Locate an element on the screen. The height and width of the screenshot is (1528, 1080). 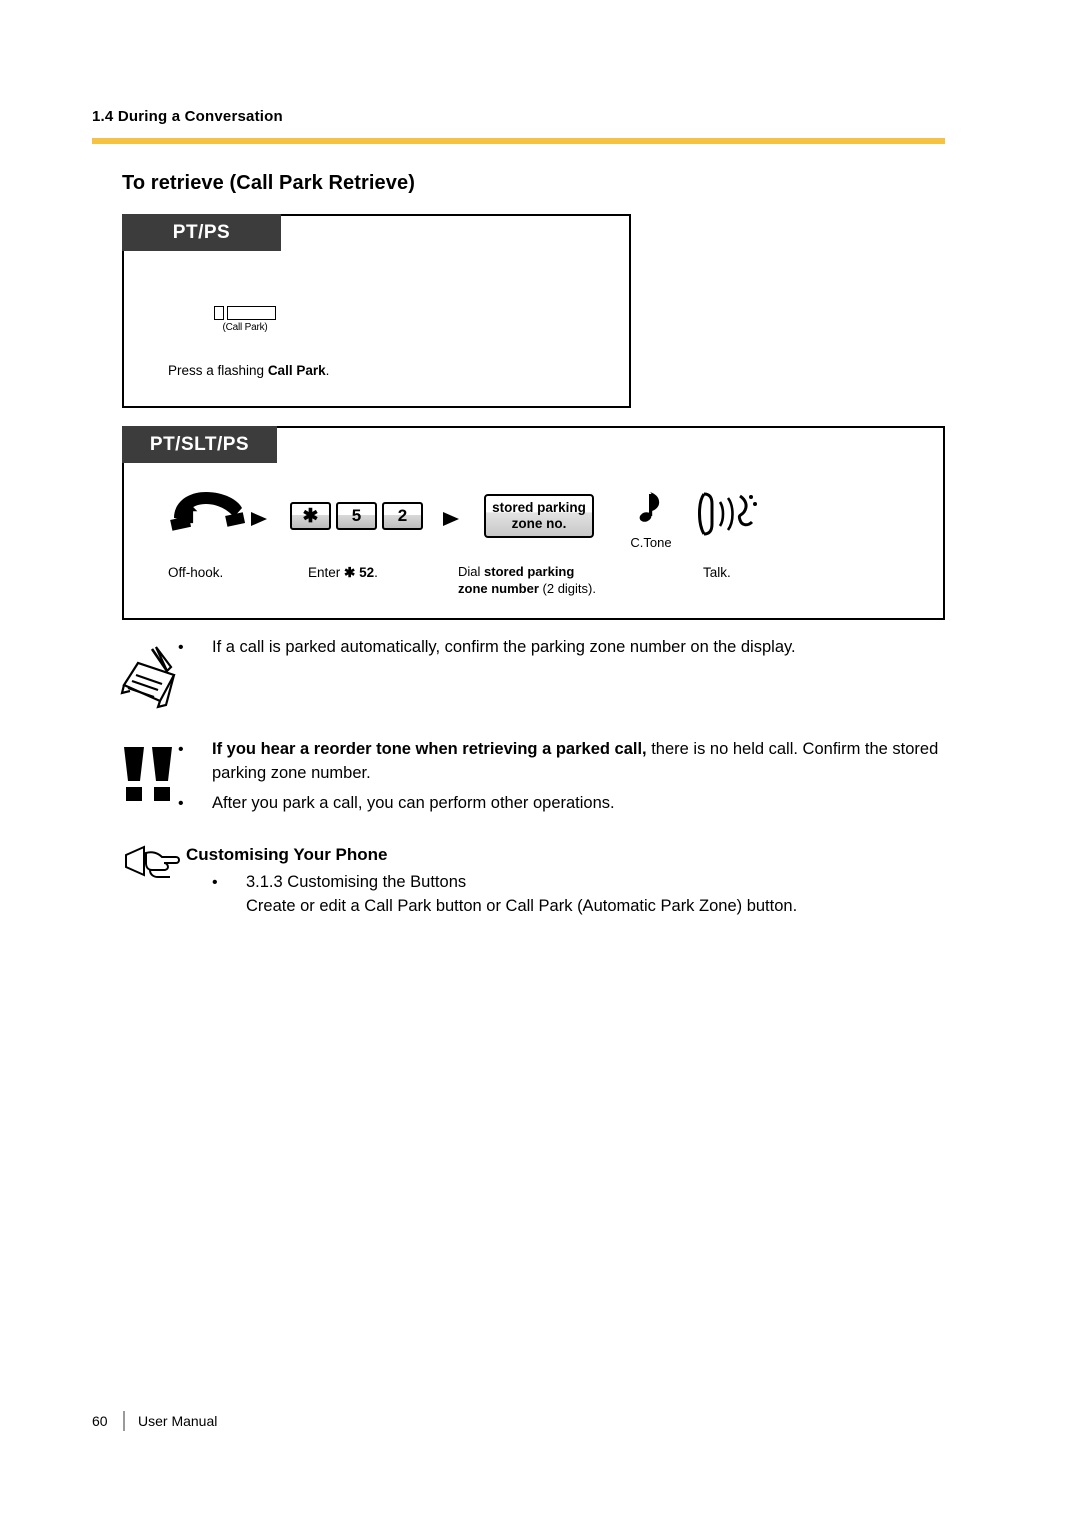
customising-title: Customising Your Phone is located at coordinates (287, 854).